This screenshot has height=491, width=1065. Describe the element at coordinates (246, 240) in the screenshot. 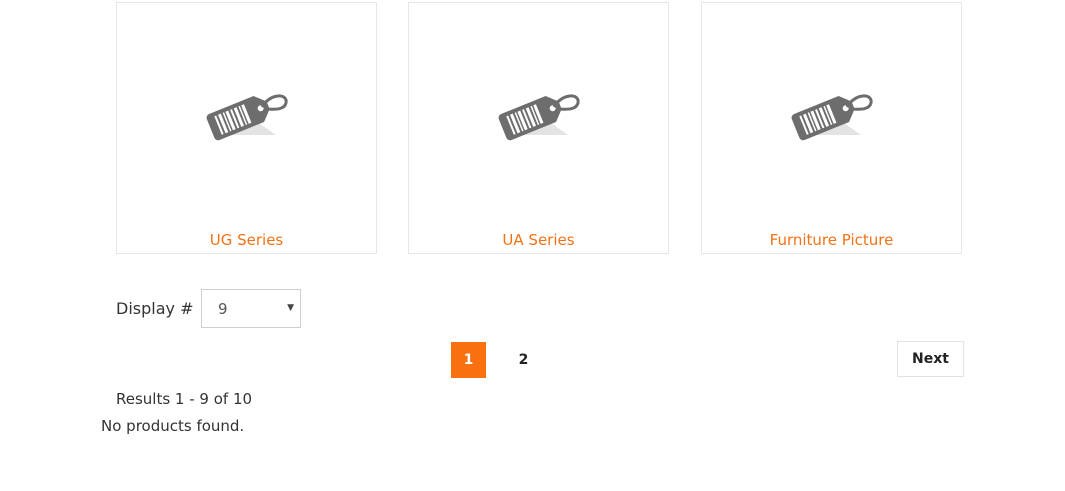

I see `product-title-link: UG Series` at that location.